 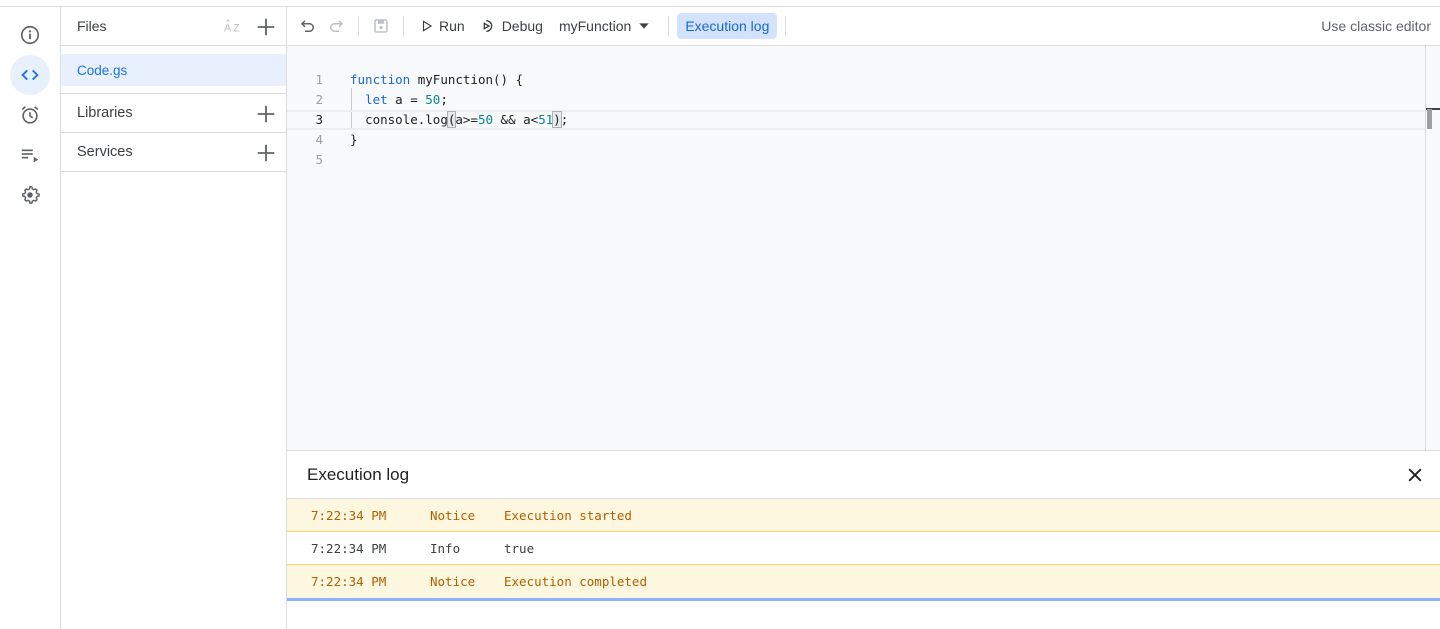 I want to click on alarm-icon, so click(x=30, y=115).